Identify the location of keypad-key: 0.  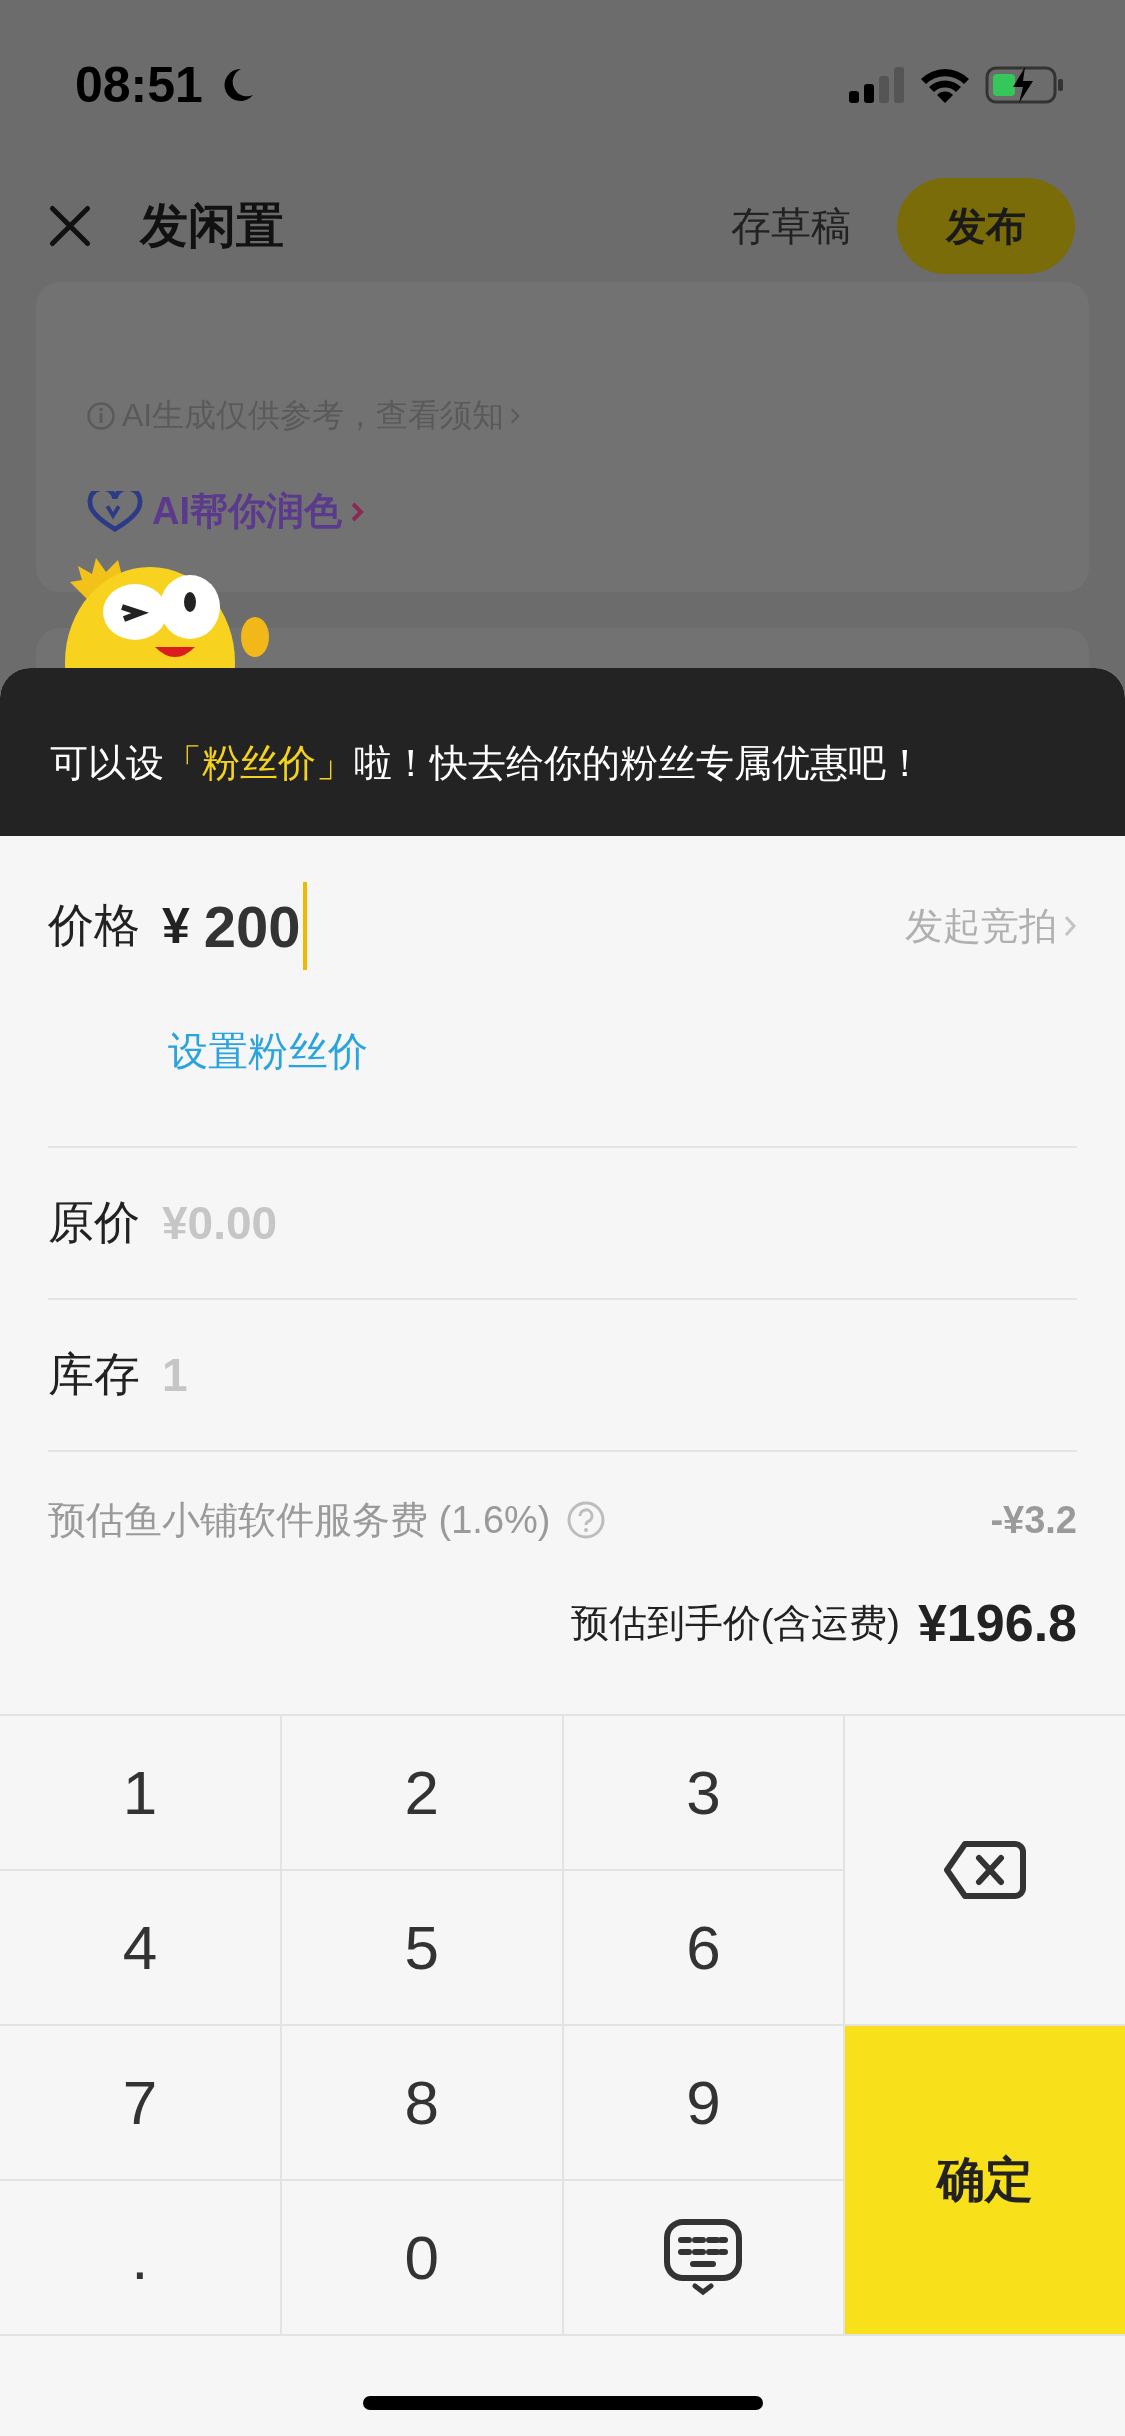
(421, 2257).